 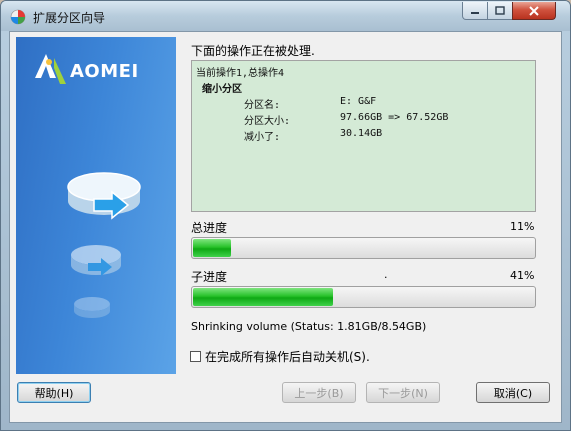 What do you see at coordinates (263, 297) in the screenshot?
I see `sub-progress-fill` at bounding box center [263, 297].